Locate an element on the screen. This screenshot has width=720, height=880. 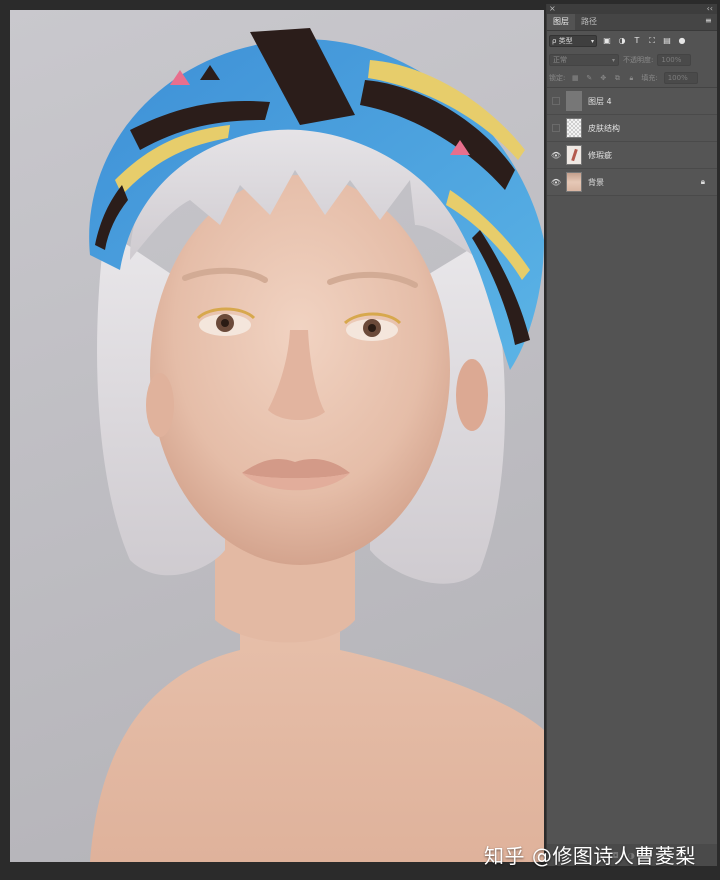
layer-name: 皮肤结构 is located at coordinates (604, 128).